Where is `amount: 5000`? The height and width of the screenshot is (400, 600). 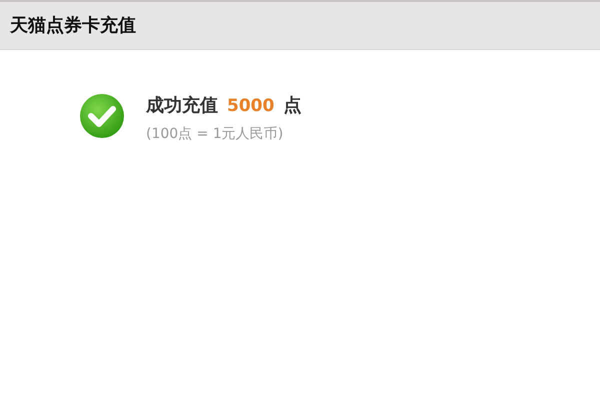 amount: 5000 is located at coordinates (250, 106).